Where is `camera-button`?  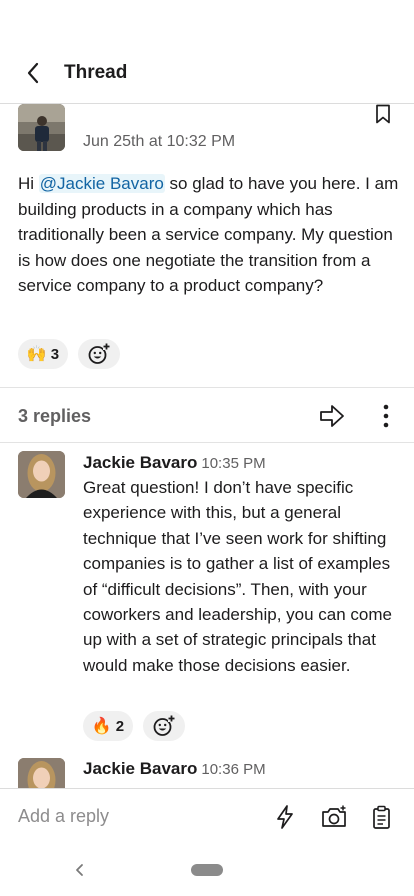 camera-button is located at coordinates (334, 817).